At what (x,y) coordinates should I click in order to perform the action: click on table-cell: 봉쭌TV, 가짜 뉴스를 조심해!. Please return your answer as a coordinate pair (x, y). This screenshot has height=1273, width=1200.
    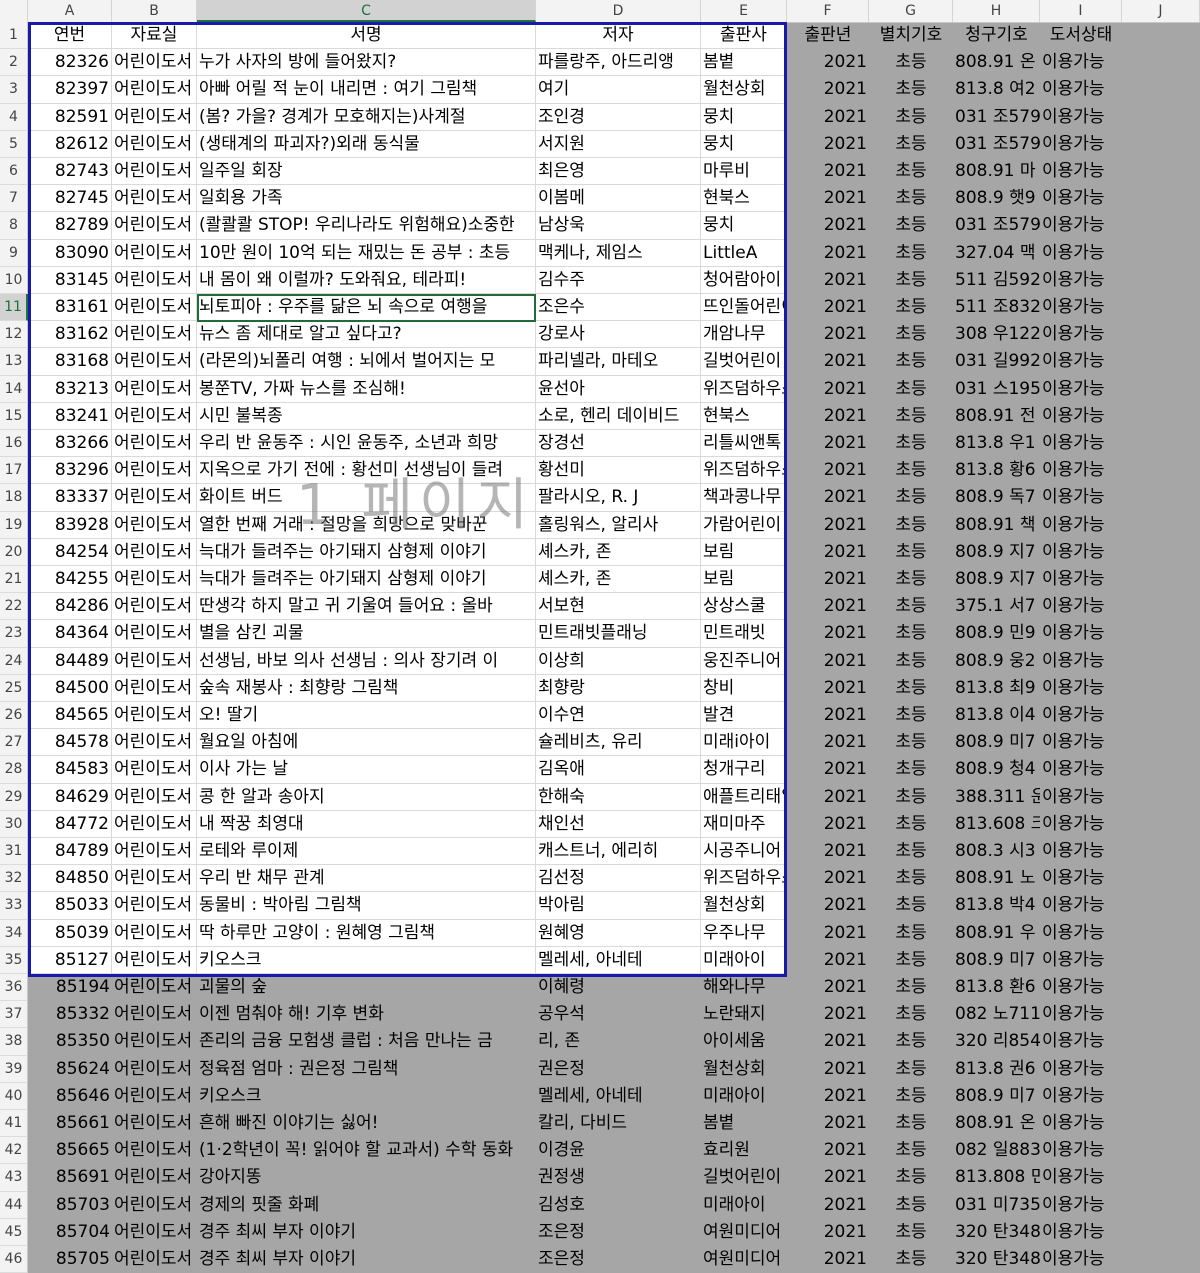
    Looking at the image, I should click on (366, 389).